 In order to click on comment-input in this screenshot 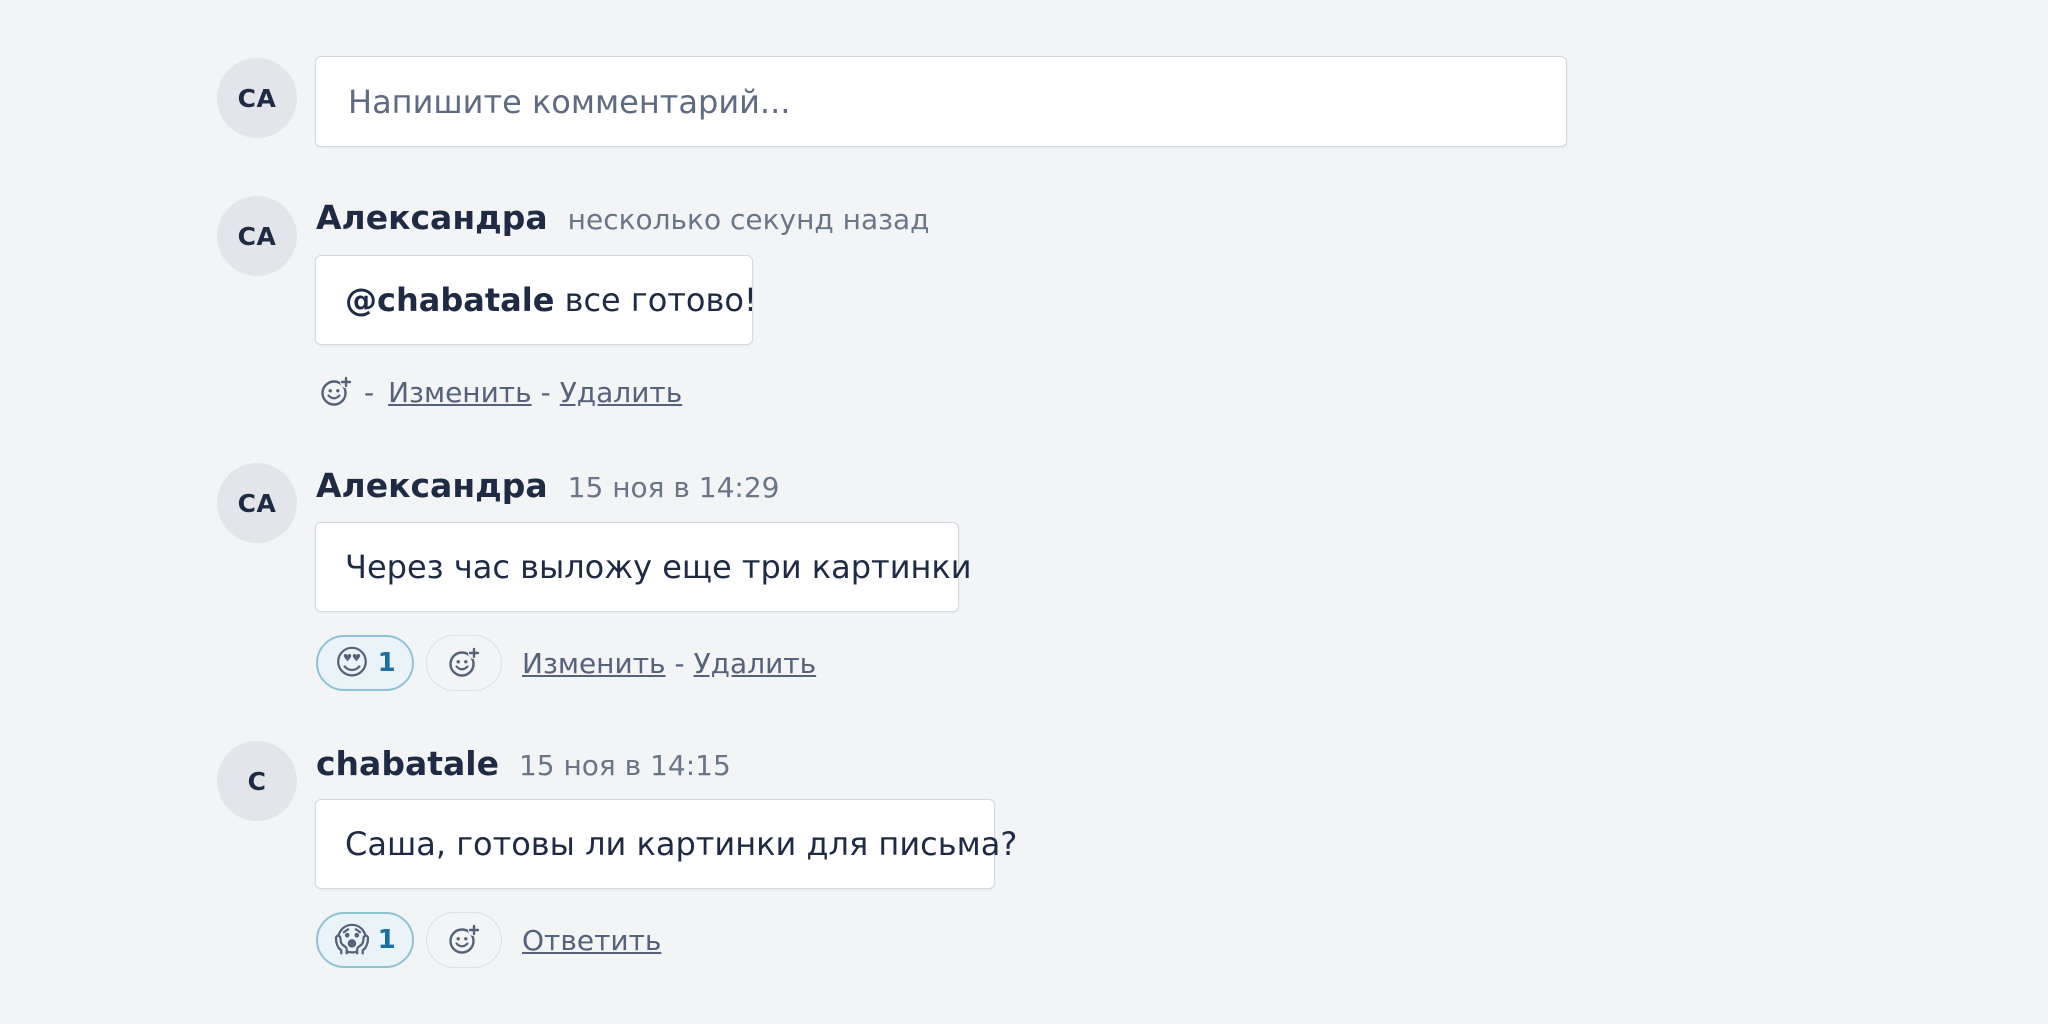, I will do `click(941, 101)`.